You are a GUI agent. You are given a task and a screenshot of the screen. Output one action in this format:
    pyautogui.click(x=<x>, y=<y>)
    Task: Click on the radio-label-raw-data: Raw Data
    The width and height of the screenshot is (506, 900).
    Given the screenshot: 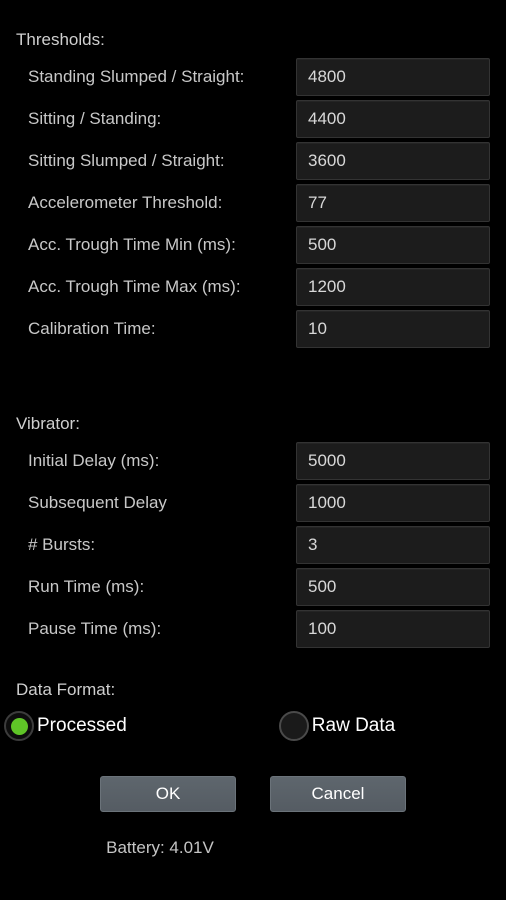 What is the action you would take?
    pyautogui.click(x=353, y=725)
    